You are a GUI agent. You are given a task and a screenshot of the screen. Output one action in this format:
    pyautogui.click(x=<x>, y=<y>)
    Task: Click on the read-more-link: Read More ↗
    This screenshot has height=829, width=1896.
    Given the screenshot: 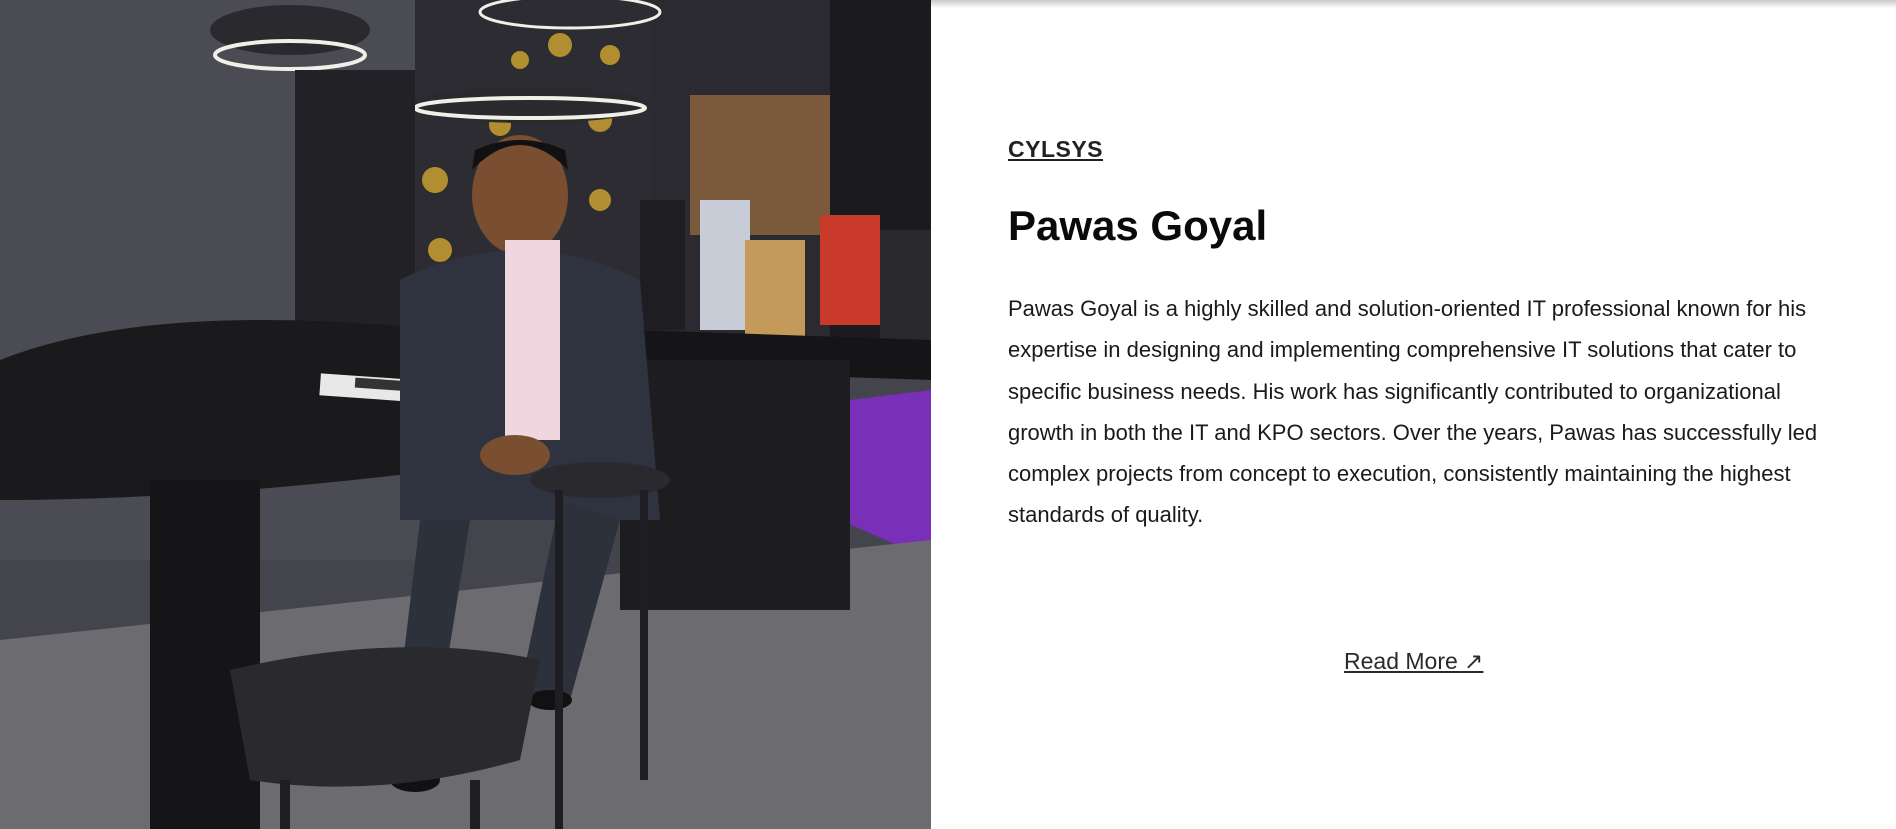 What is the action you would take?
    pyautogui.click(x=1413, y=661)
    